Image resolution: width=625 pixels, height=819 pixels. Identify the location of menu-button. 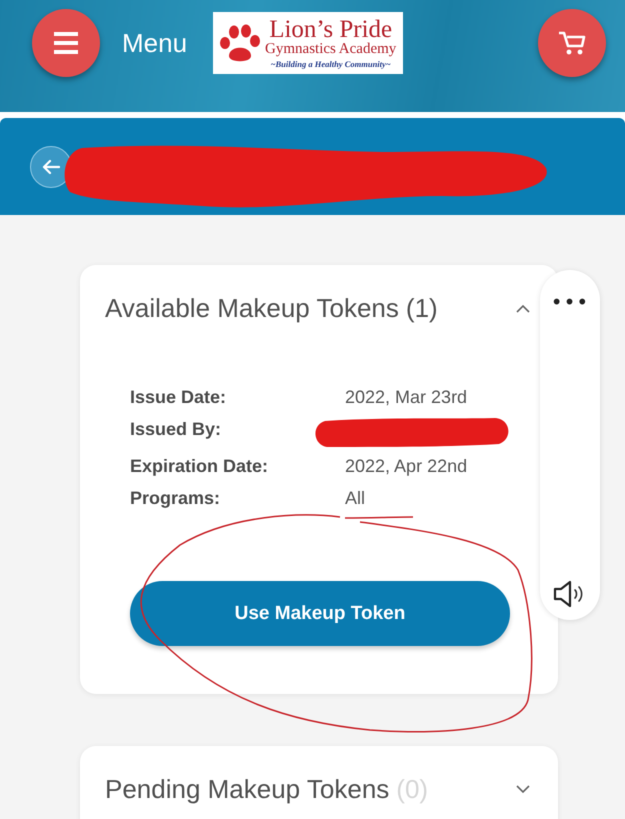
(66, 43).